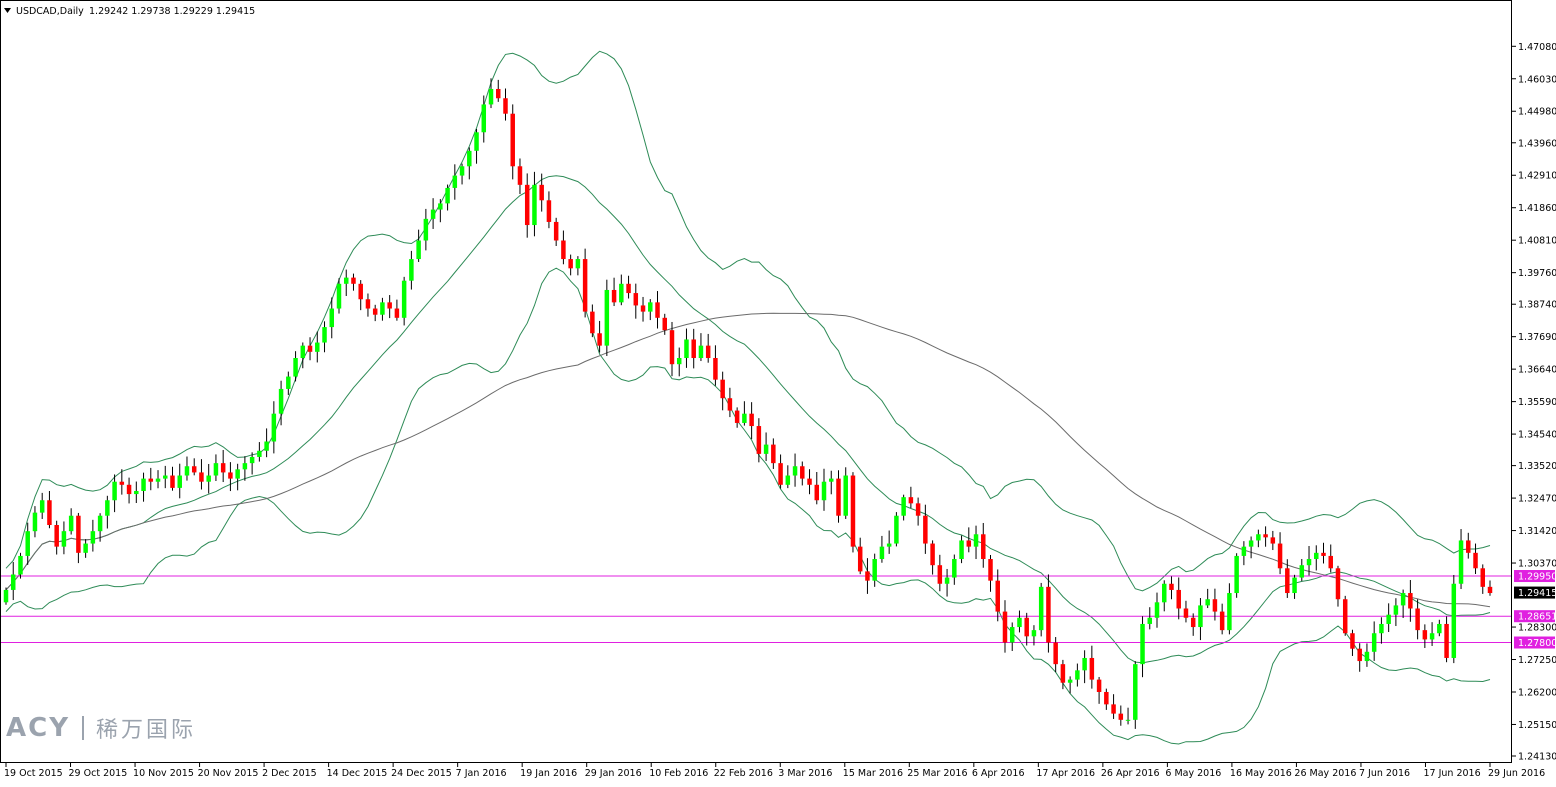 The image size is (1556, 787). I want to click on ohlc-readout: 1.29242 1.29738 1.29229 1.29415, so click(172, 11).